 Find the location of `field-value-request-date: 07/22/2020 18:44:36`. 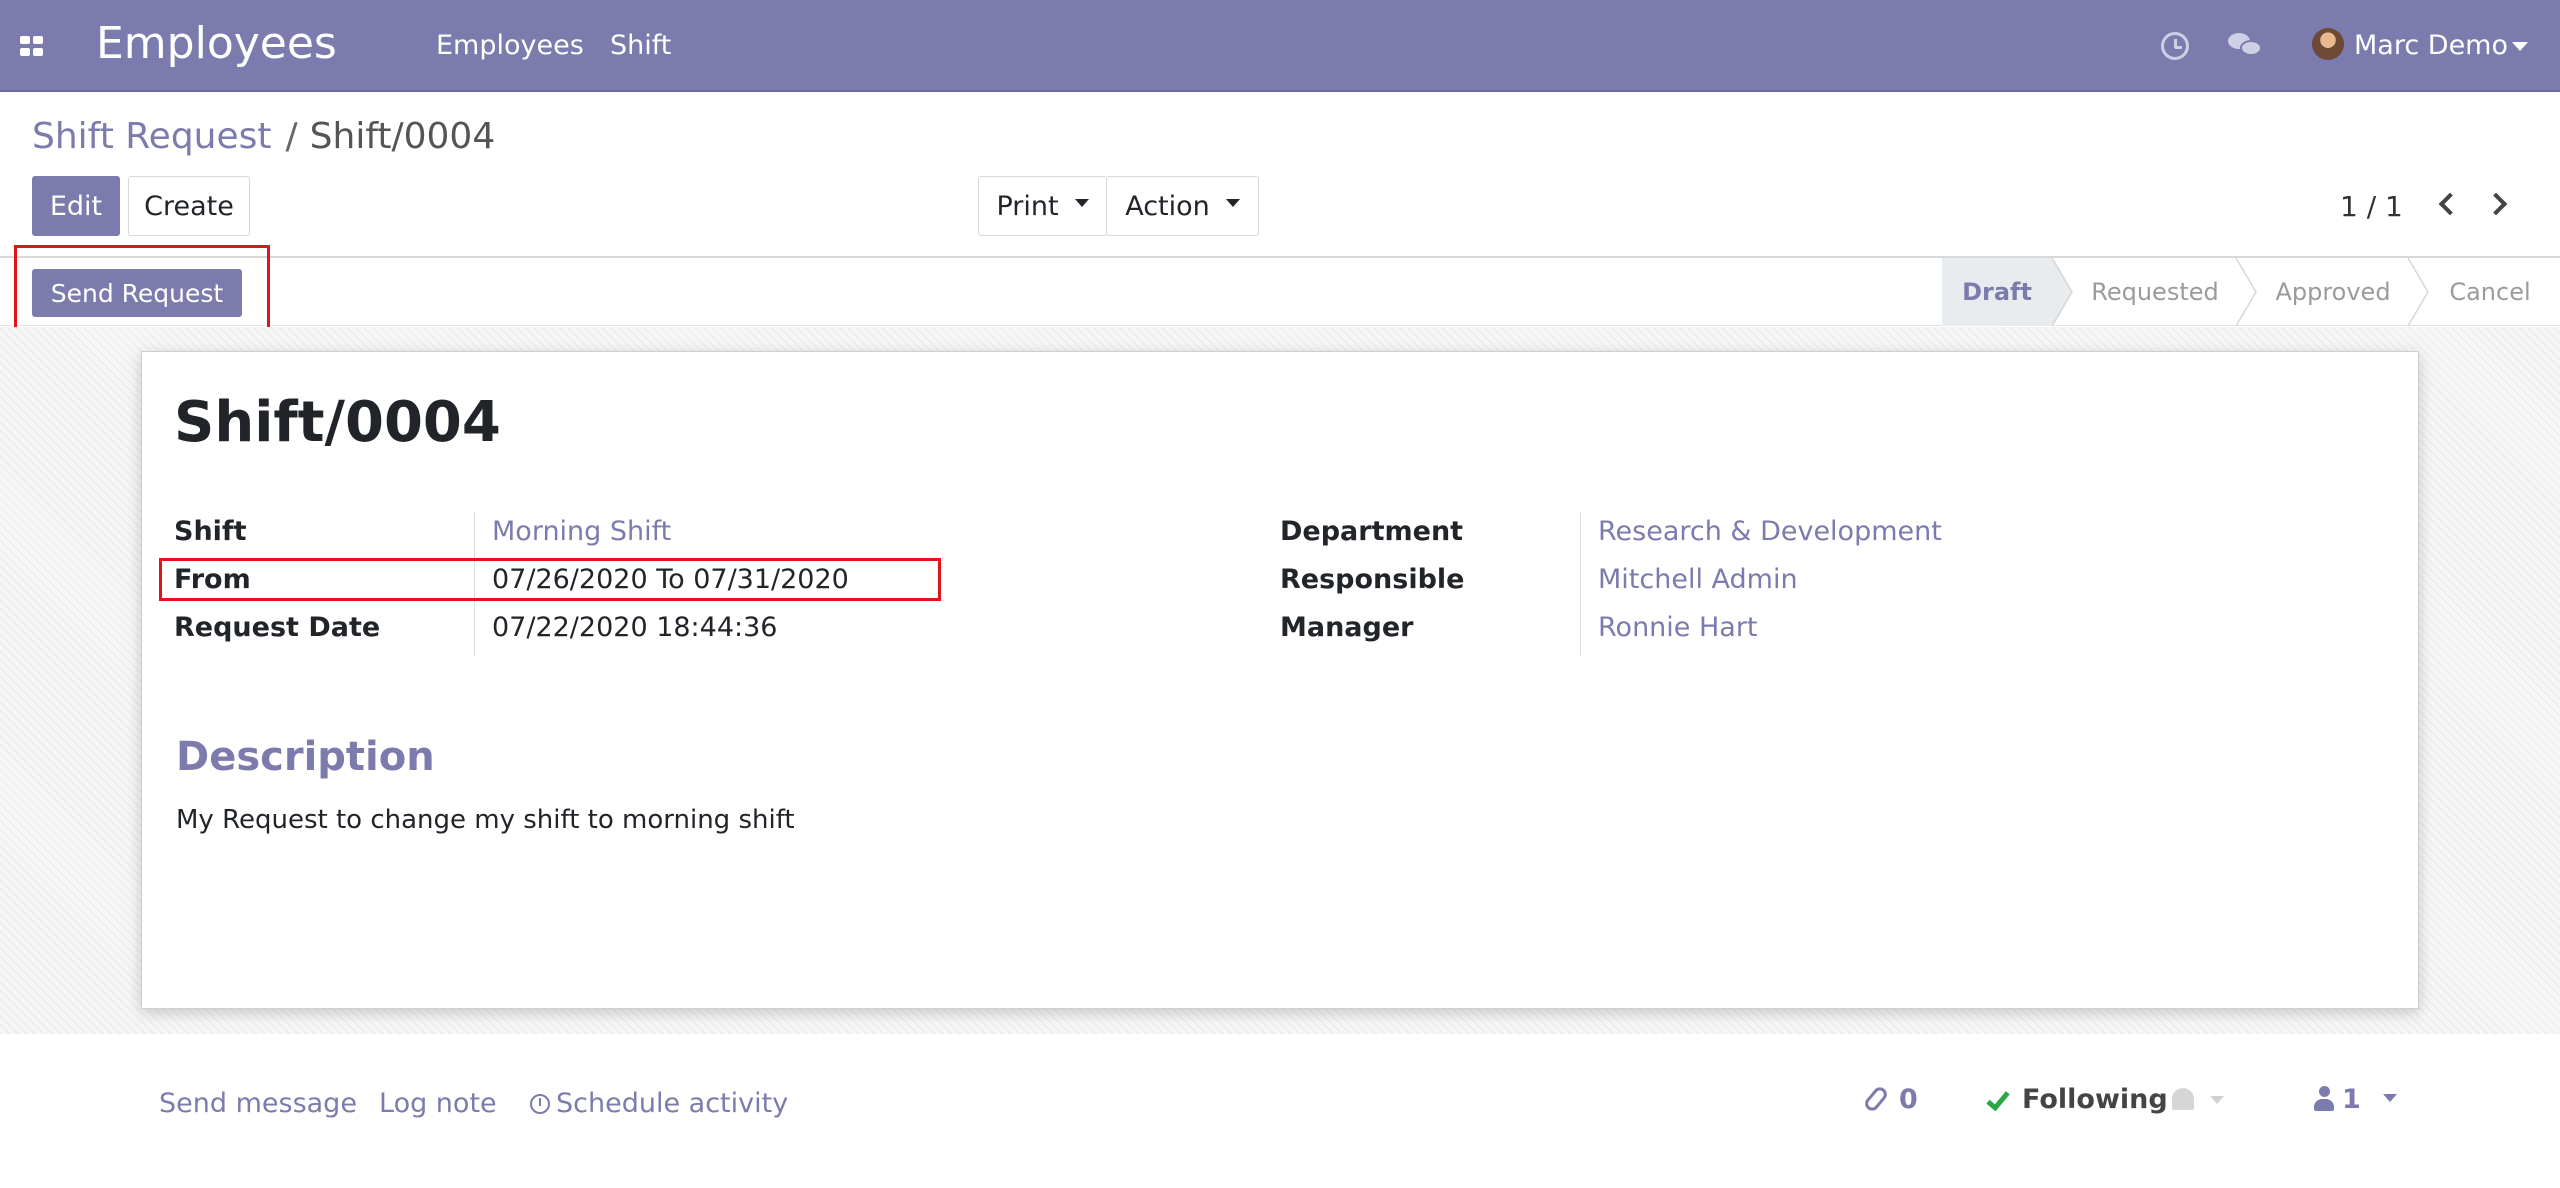

field-value-request-date: 07/22/2020 18:44:36 is located at coordinates (635, 627).